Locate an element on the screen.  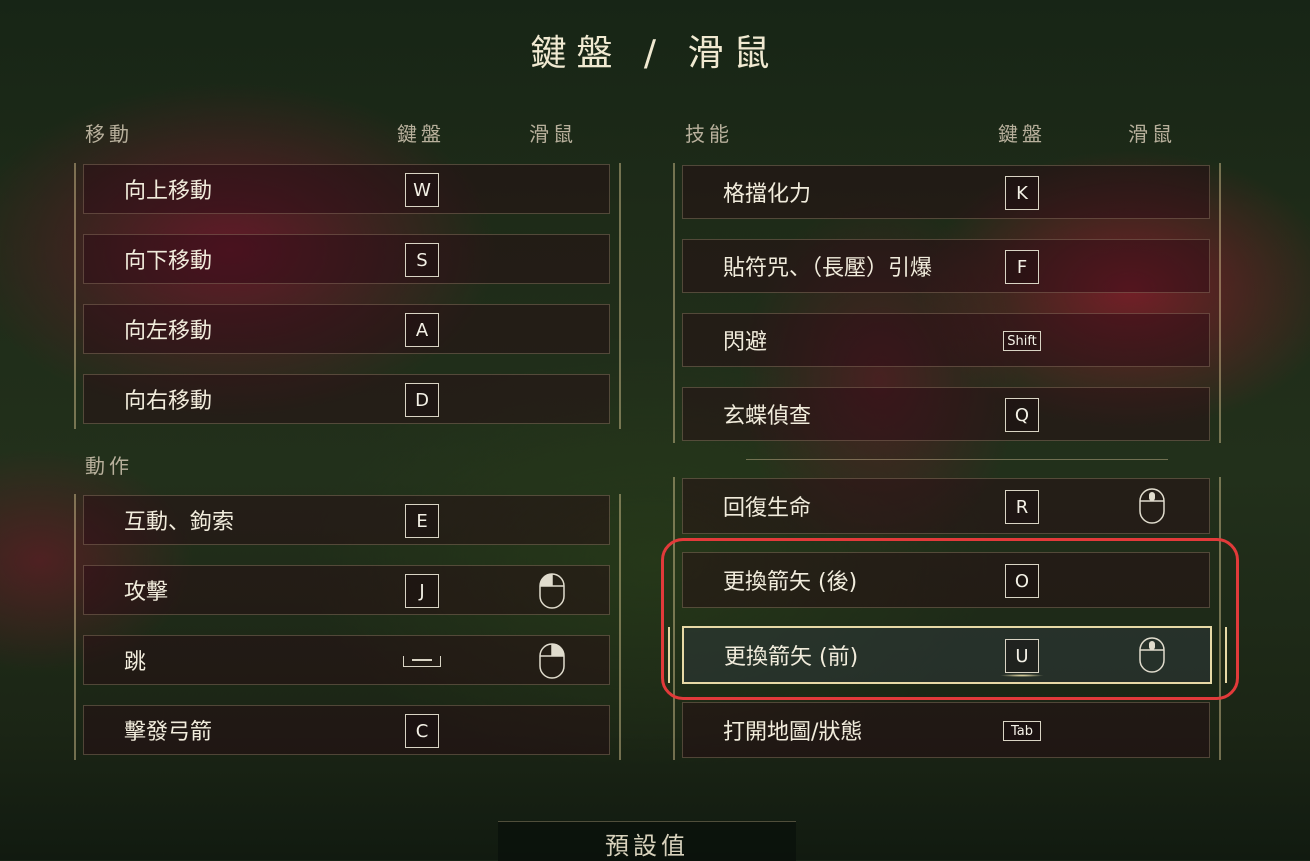
binding-row-talisman: 貼符咒、（長壓）引爆 F is located at coordinates (946, 266).